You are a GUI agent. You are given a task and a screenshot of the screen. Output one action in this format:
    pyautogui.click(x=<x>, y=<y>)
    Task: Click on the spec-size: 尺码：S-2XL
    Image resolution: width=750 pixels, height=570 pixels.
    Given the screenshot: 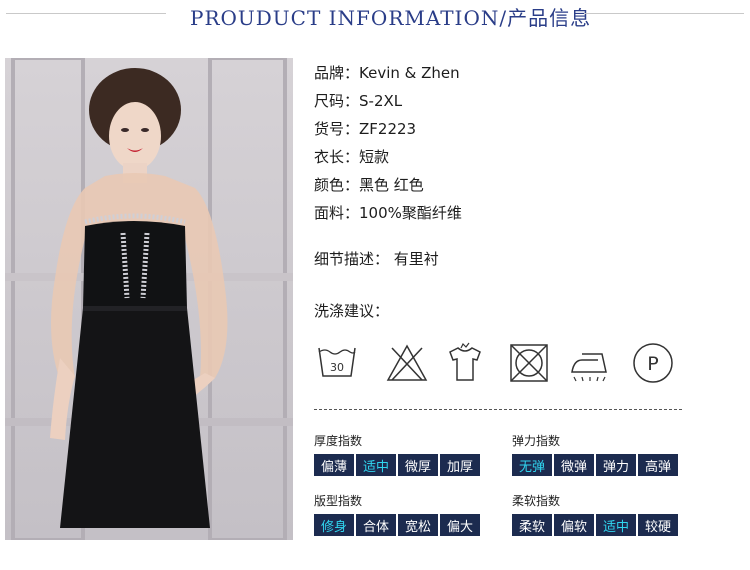 What is the action you would take?
    pyautogui.click(x=358, y=100)
    